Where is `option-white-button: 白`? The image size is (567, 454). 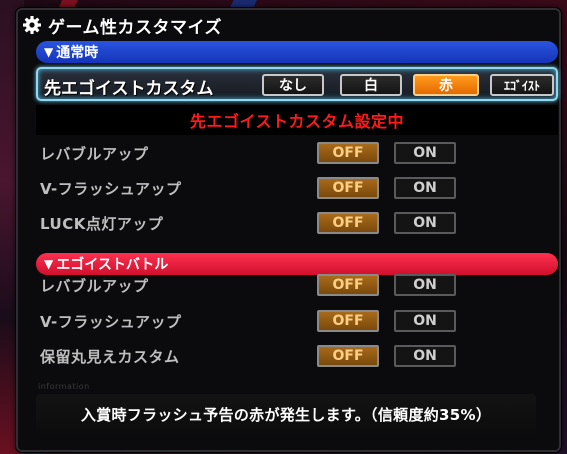
option-white-button: 白 is located at coordinates (371, 85).